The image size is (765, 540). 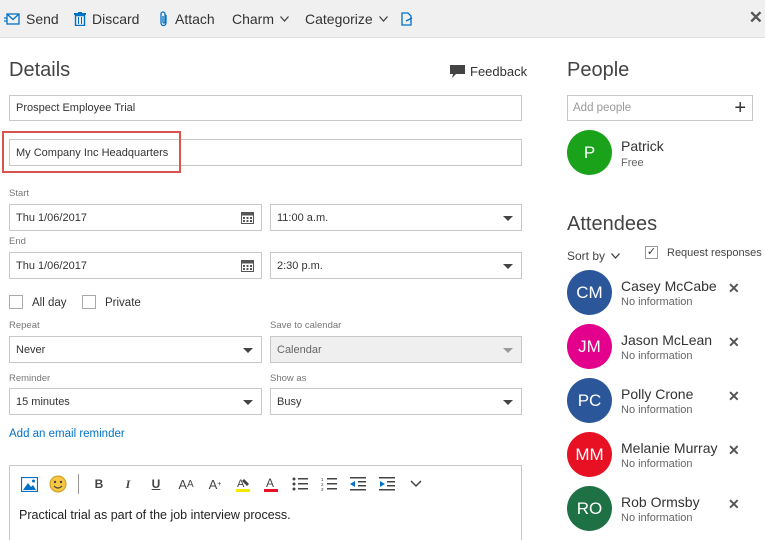 What do you see at coordinates (300, 484) in the screenshot?
I see `bullet-list-icon` at bounding box center [300, 484].